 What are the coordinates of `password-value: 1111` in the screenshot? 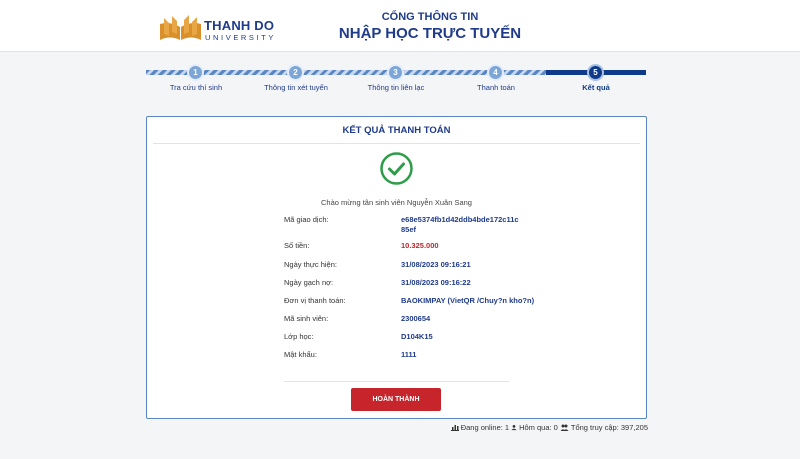 It's located at (409, 354).